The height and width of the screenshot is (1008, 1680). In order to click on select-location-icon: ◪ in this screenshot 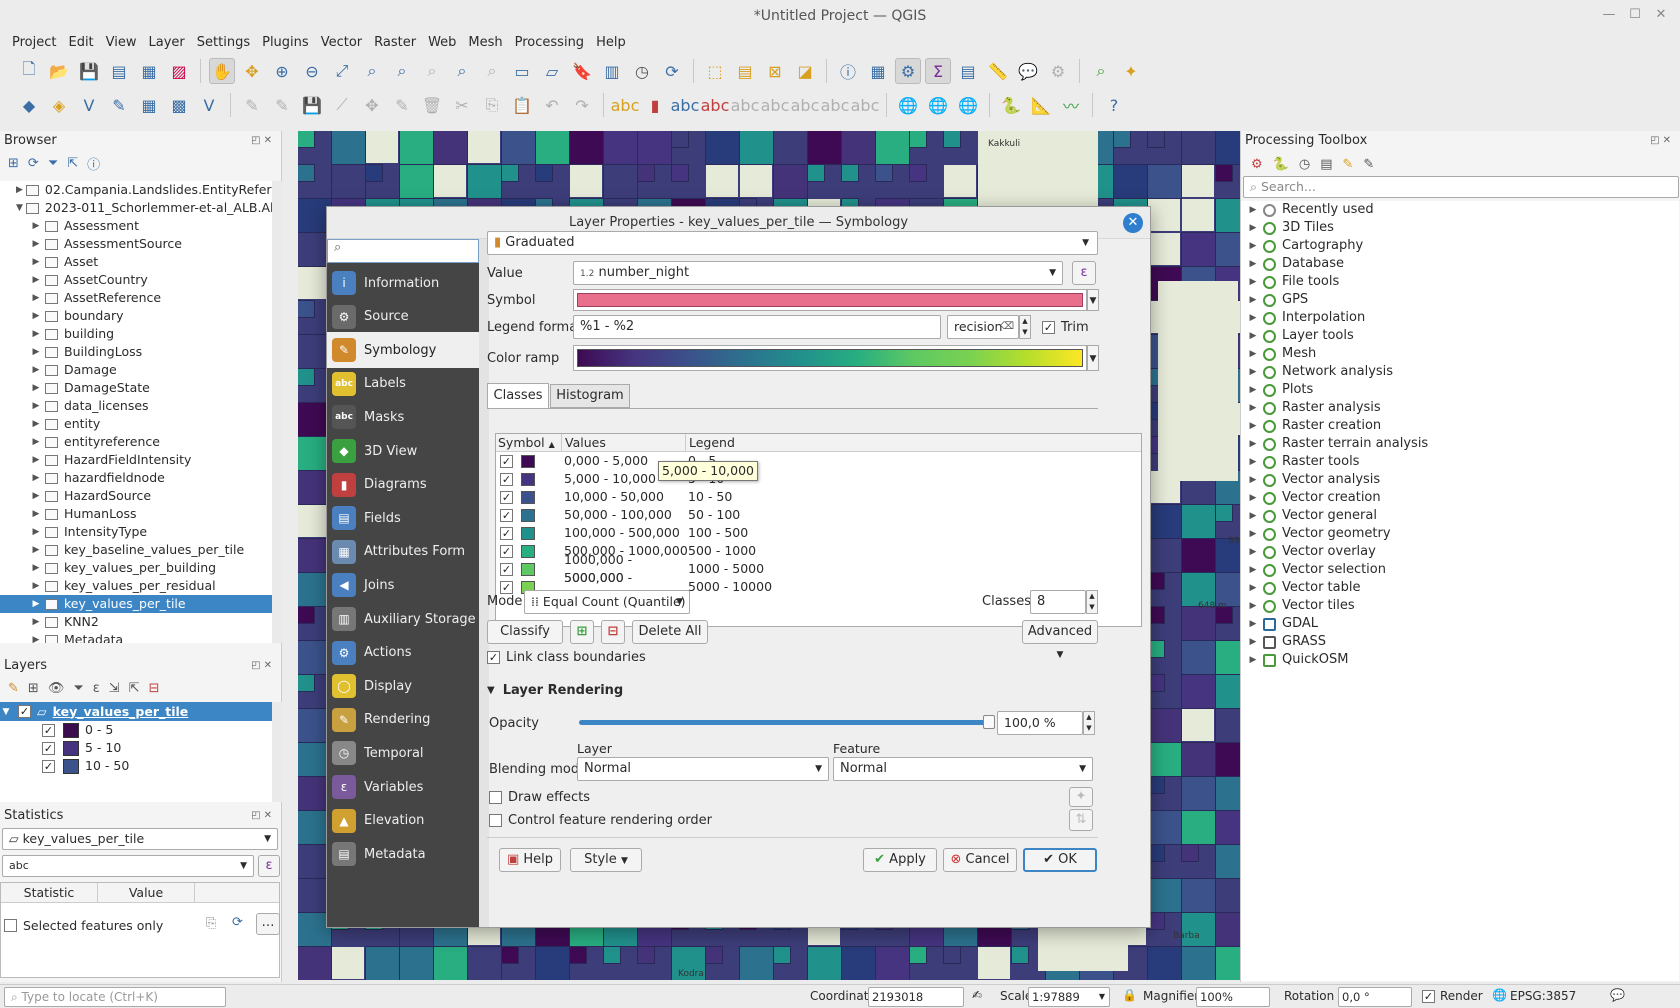, I will do `click(805, 71)`.